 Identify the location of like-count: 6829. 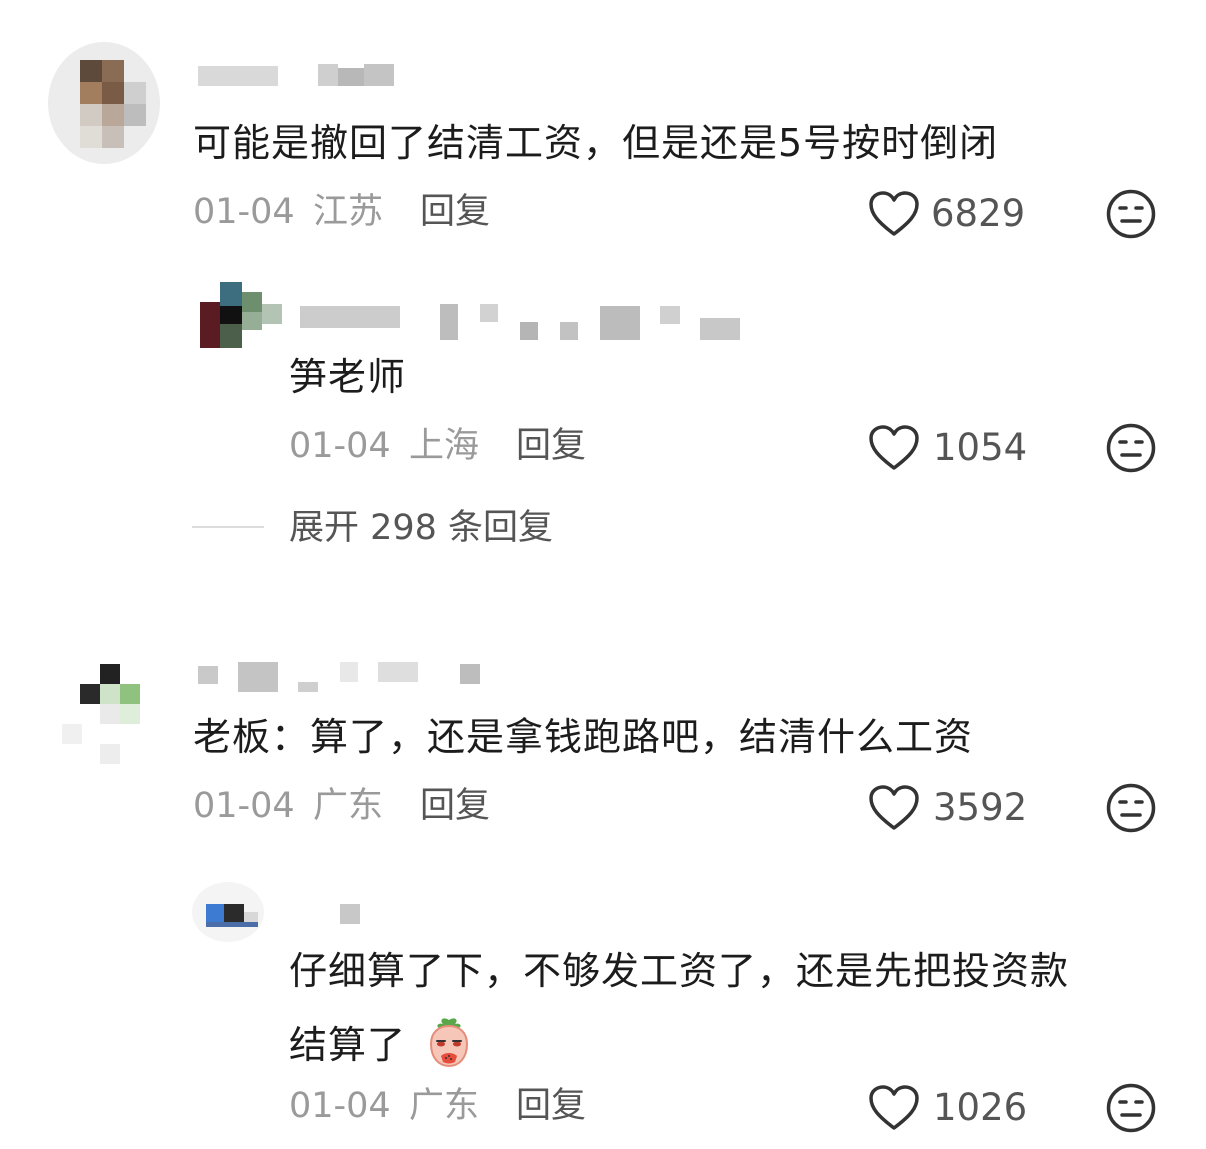
(978, 213).